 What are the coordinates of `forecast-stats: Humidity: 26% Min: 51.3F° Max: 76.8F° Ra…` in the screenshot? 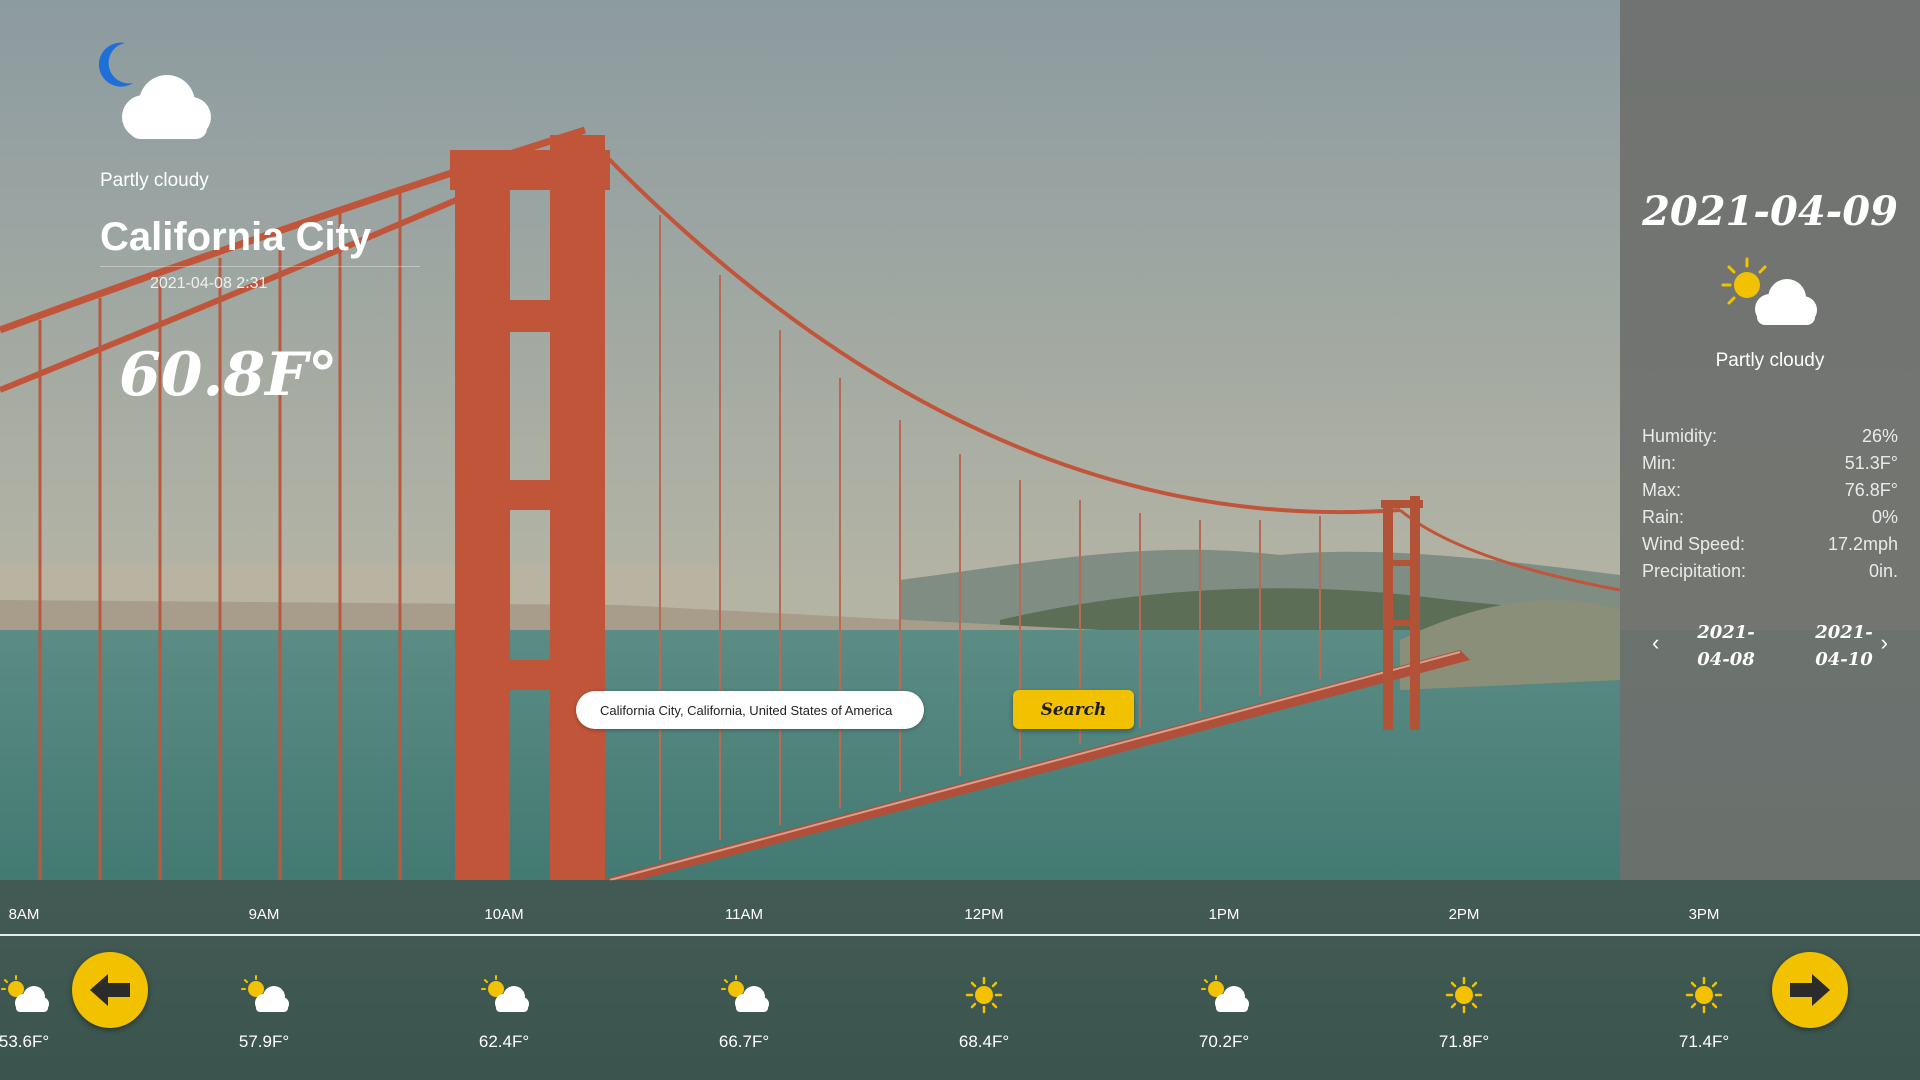 It's located at (1770, 507).